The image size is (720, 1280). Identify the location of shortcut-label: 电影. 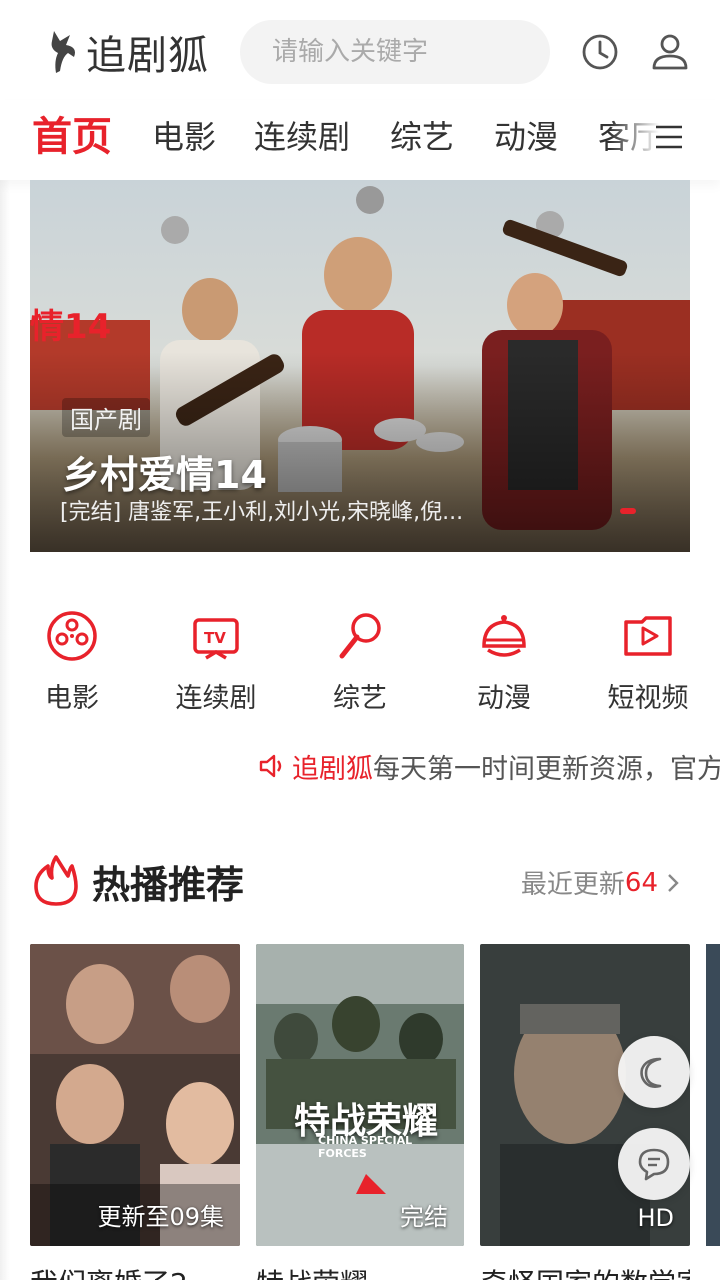
(72, 698).